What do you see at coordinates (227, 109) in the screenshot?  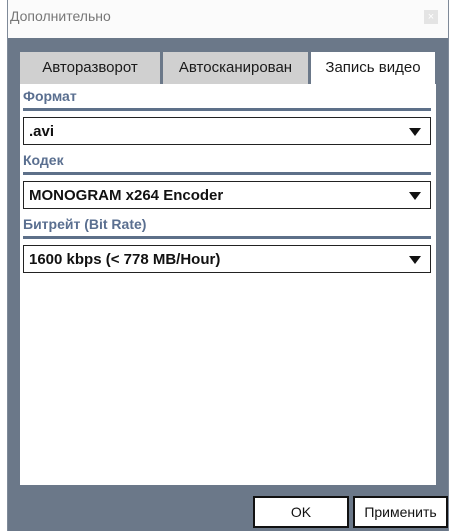 I see `format-divider` at bounding box center [227, 109].